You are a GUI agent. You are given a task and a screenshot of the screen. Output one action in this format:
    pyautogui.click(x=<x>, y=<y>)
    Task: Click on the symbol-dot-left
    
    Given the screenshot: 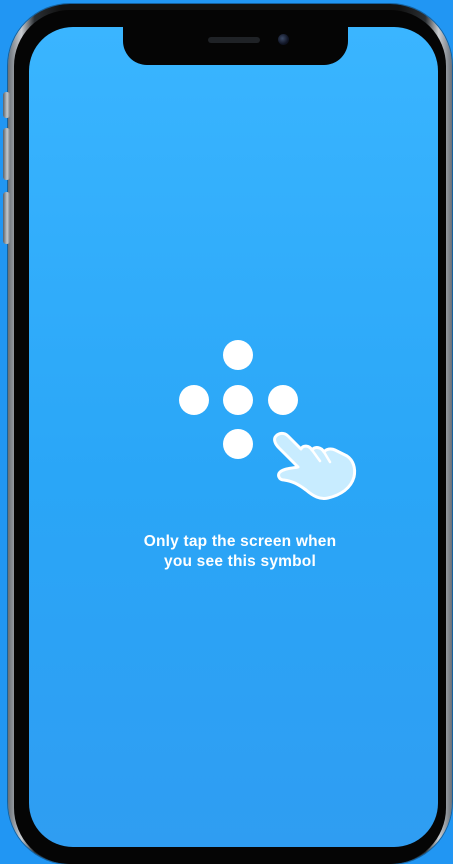 What is the action you would take?
    pyautogui.click(x=194, y=400)
    